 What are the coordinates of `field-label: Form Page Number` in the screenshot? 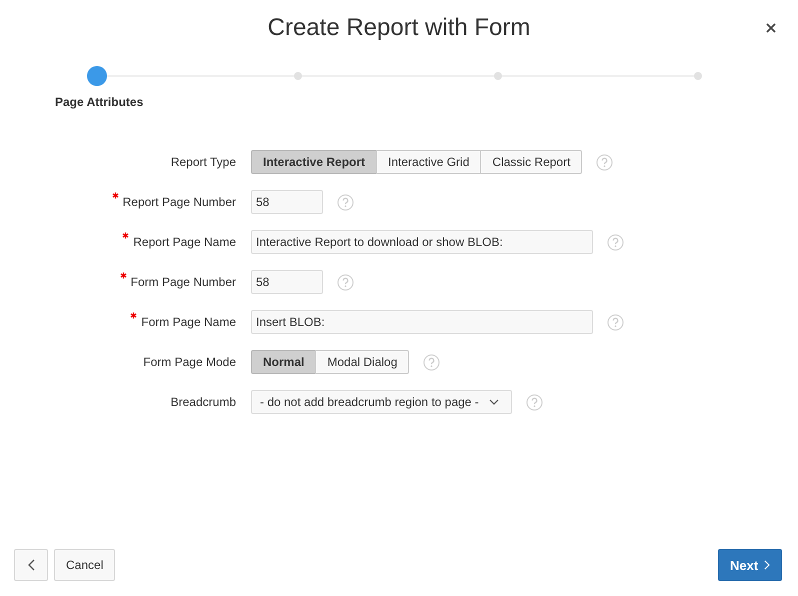 It's located at (178, 282).